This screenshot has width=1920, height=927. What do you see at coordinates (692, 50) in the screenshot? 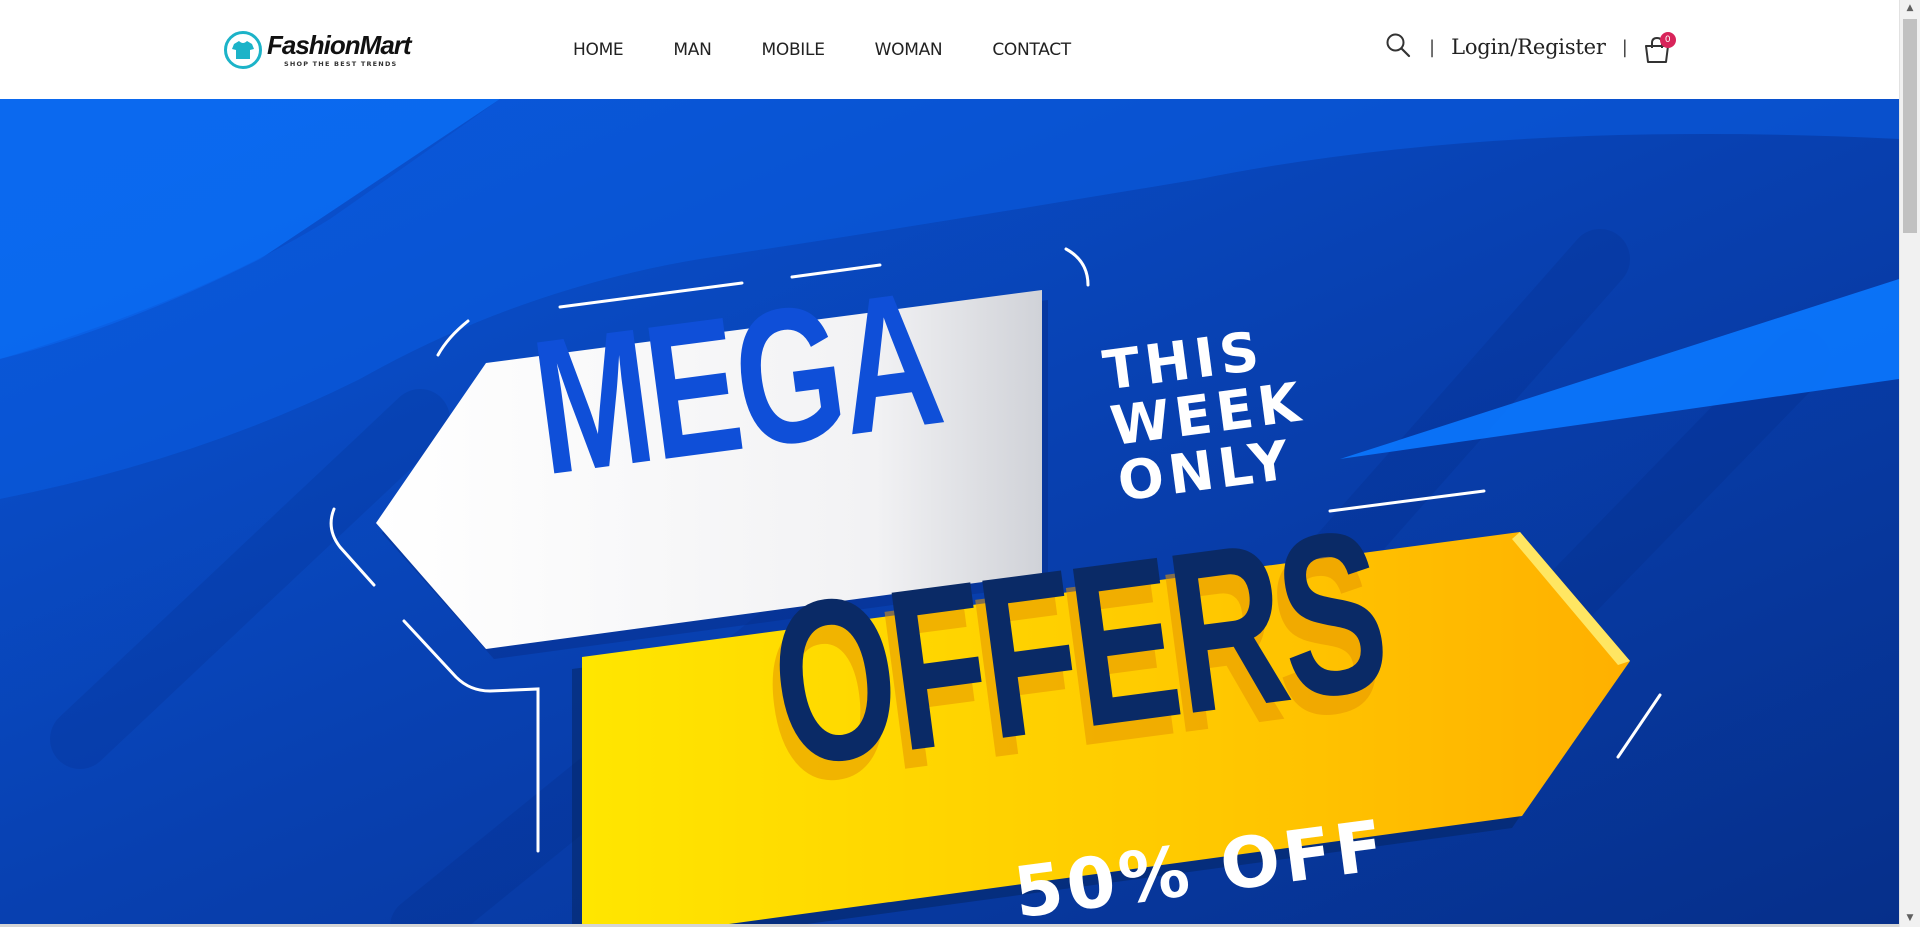
I see `nav-man: MAN` at bounding box center [692, 50].